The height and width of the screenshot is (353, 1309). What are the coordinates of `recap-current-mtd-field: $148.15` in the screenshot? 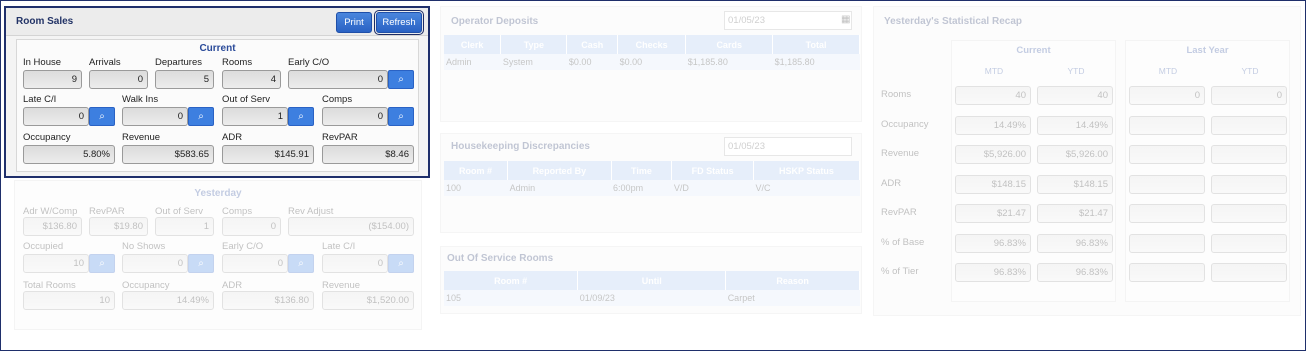 It's located at (993, 184).